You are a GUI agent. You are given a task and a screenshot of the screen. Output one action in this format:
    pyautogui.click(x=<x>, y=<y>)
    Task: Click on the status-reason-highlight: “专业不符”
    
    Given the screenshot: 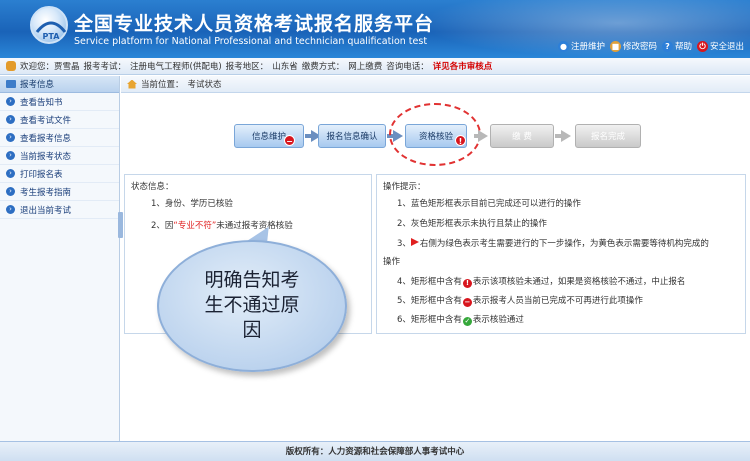 What is the action you would take?
    pyautogui.click(x=195, y=226)
    